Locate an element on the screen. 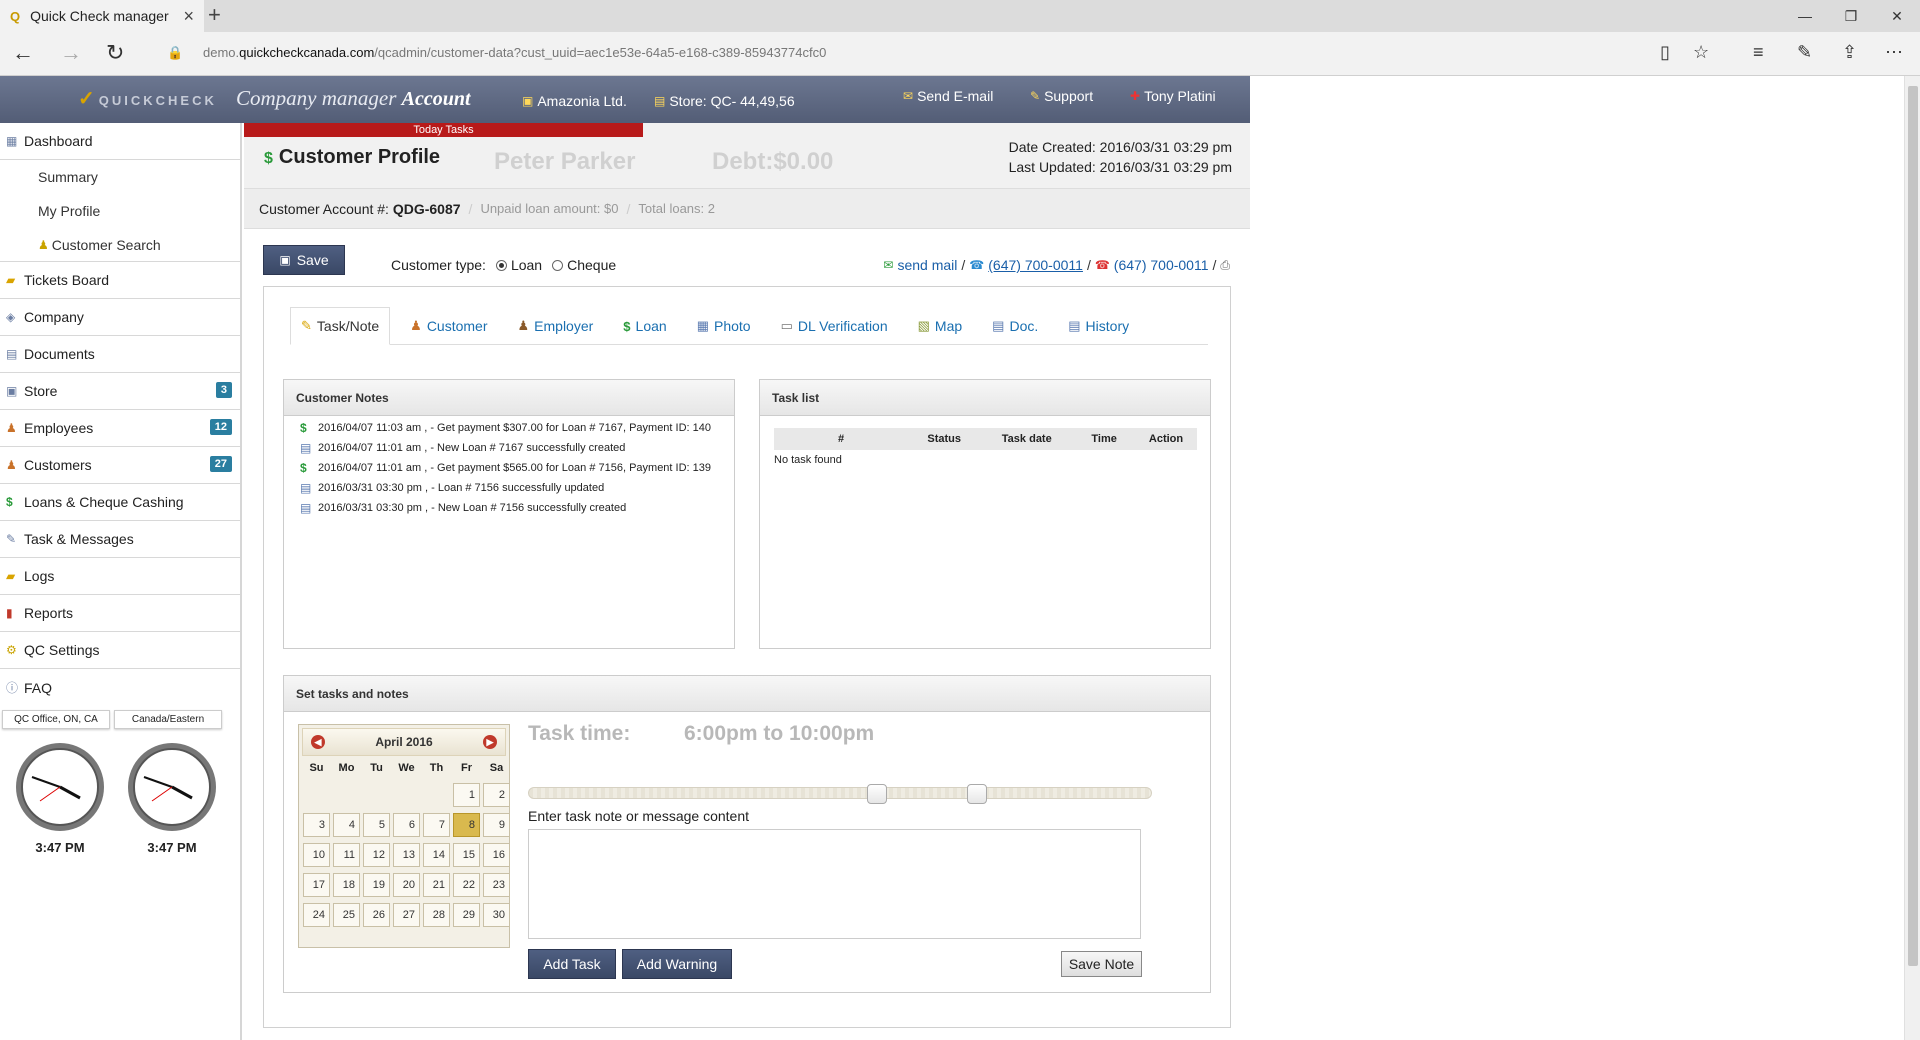 This screenshot has height=1040, width=1920. tab-map: ▧ Map is located at coordinates (940, 326).